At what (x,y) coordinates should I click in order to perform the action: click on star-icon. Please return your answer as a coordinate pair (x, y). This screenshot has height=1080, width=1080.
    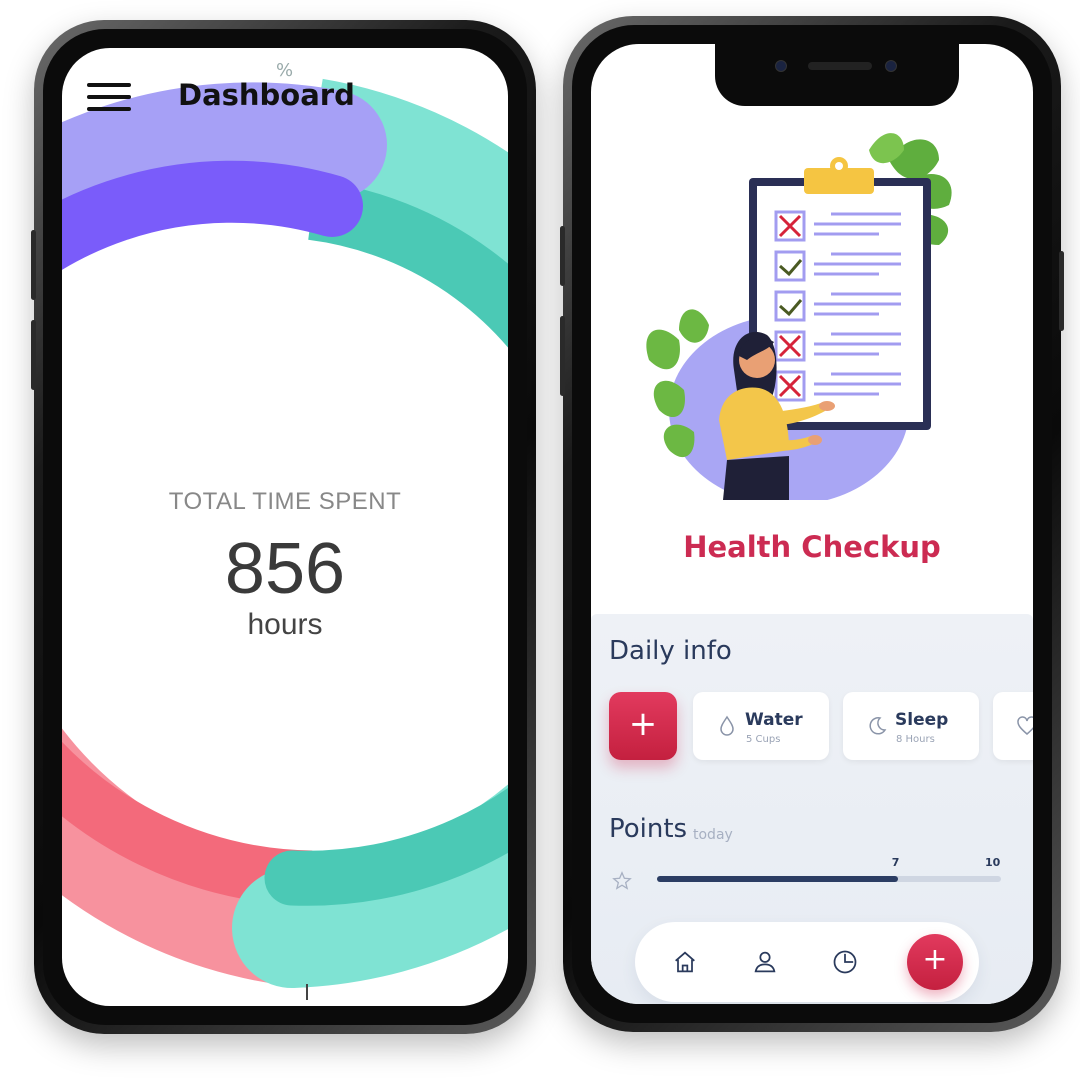
    Looking at the image, I should click on (622, 880).